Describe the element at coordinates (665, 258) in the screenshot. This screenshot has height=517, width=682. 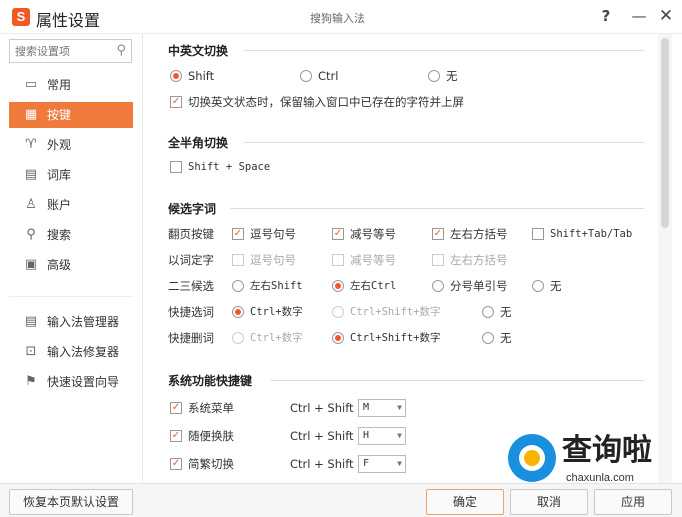
I see `vertical-scrollbar` at that location.